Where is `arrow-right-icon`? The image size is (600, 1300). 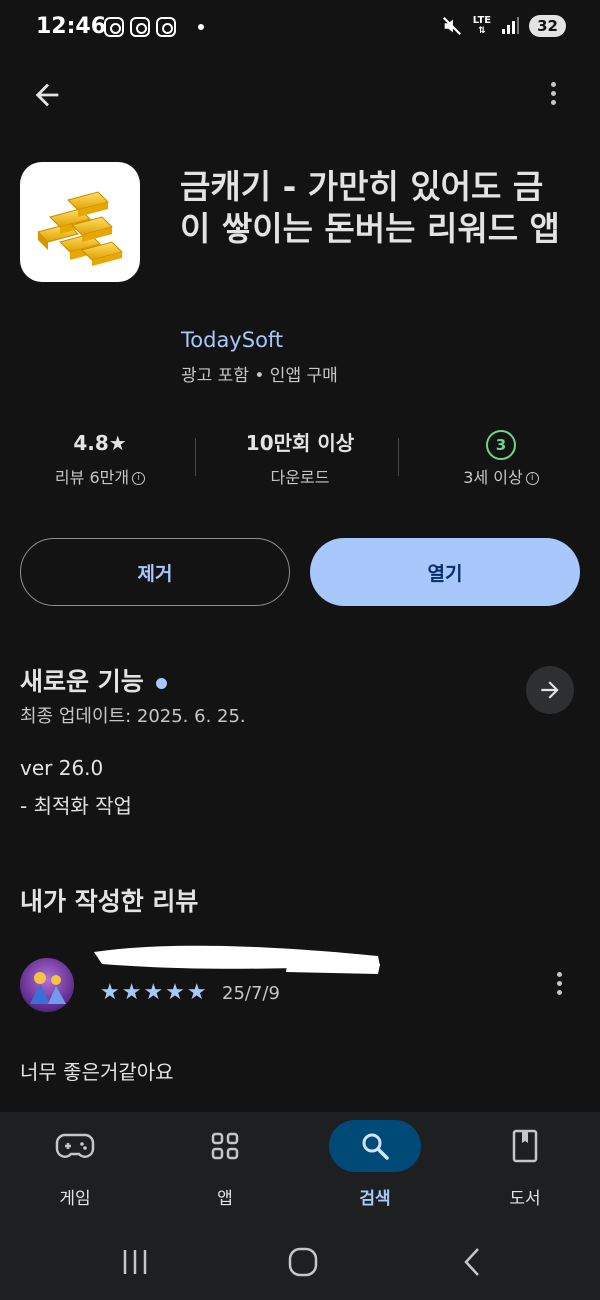
arrow-right-icon is located at coordinates (550, 690).